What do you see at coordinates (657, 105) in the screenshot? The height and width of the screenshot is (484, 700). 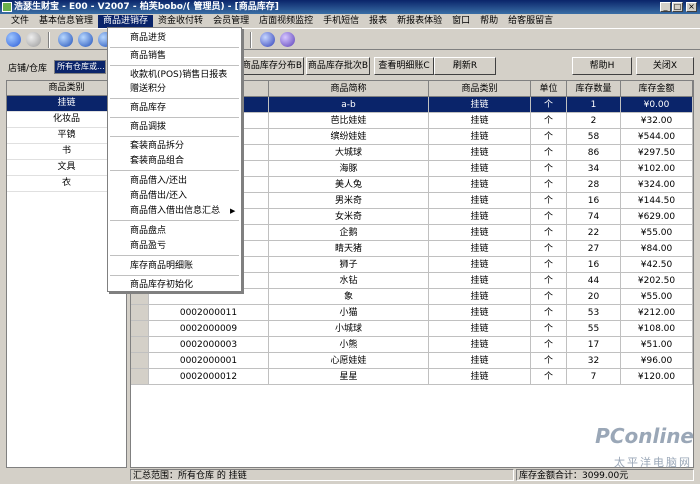 I see `cell-amount: ¥0.00` at bounding box center [657, 105].